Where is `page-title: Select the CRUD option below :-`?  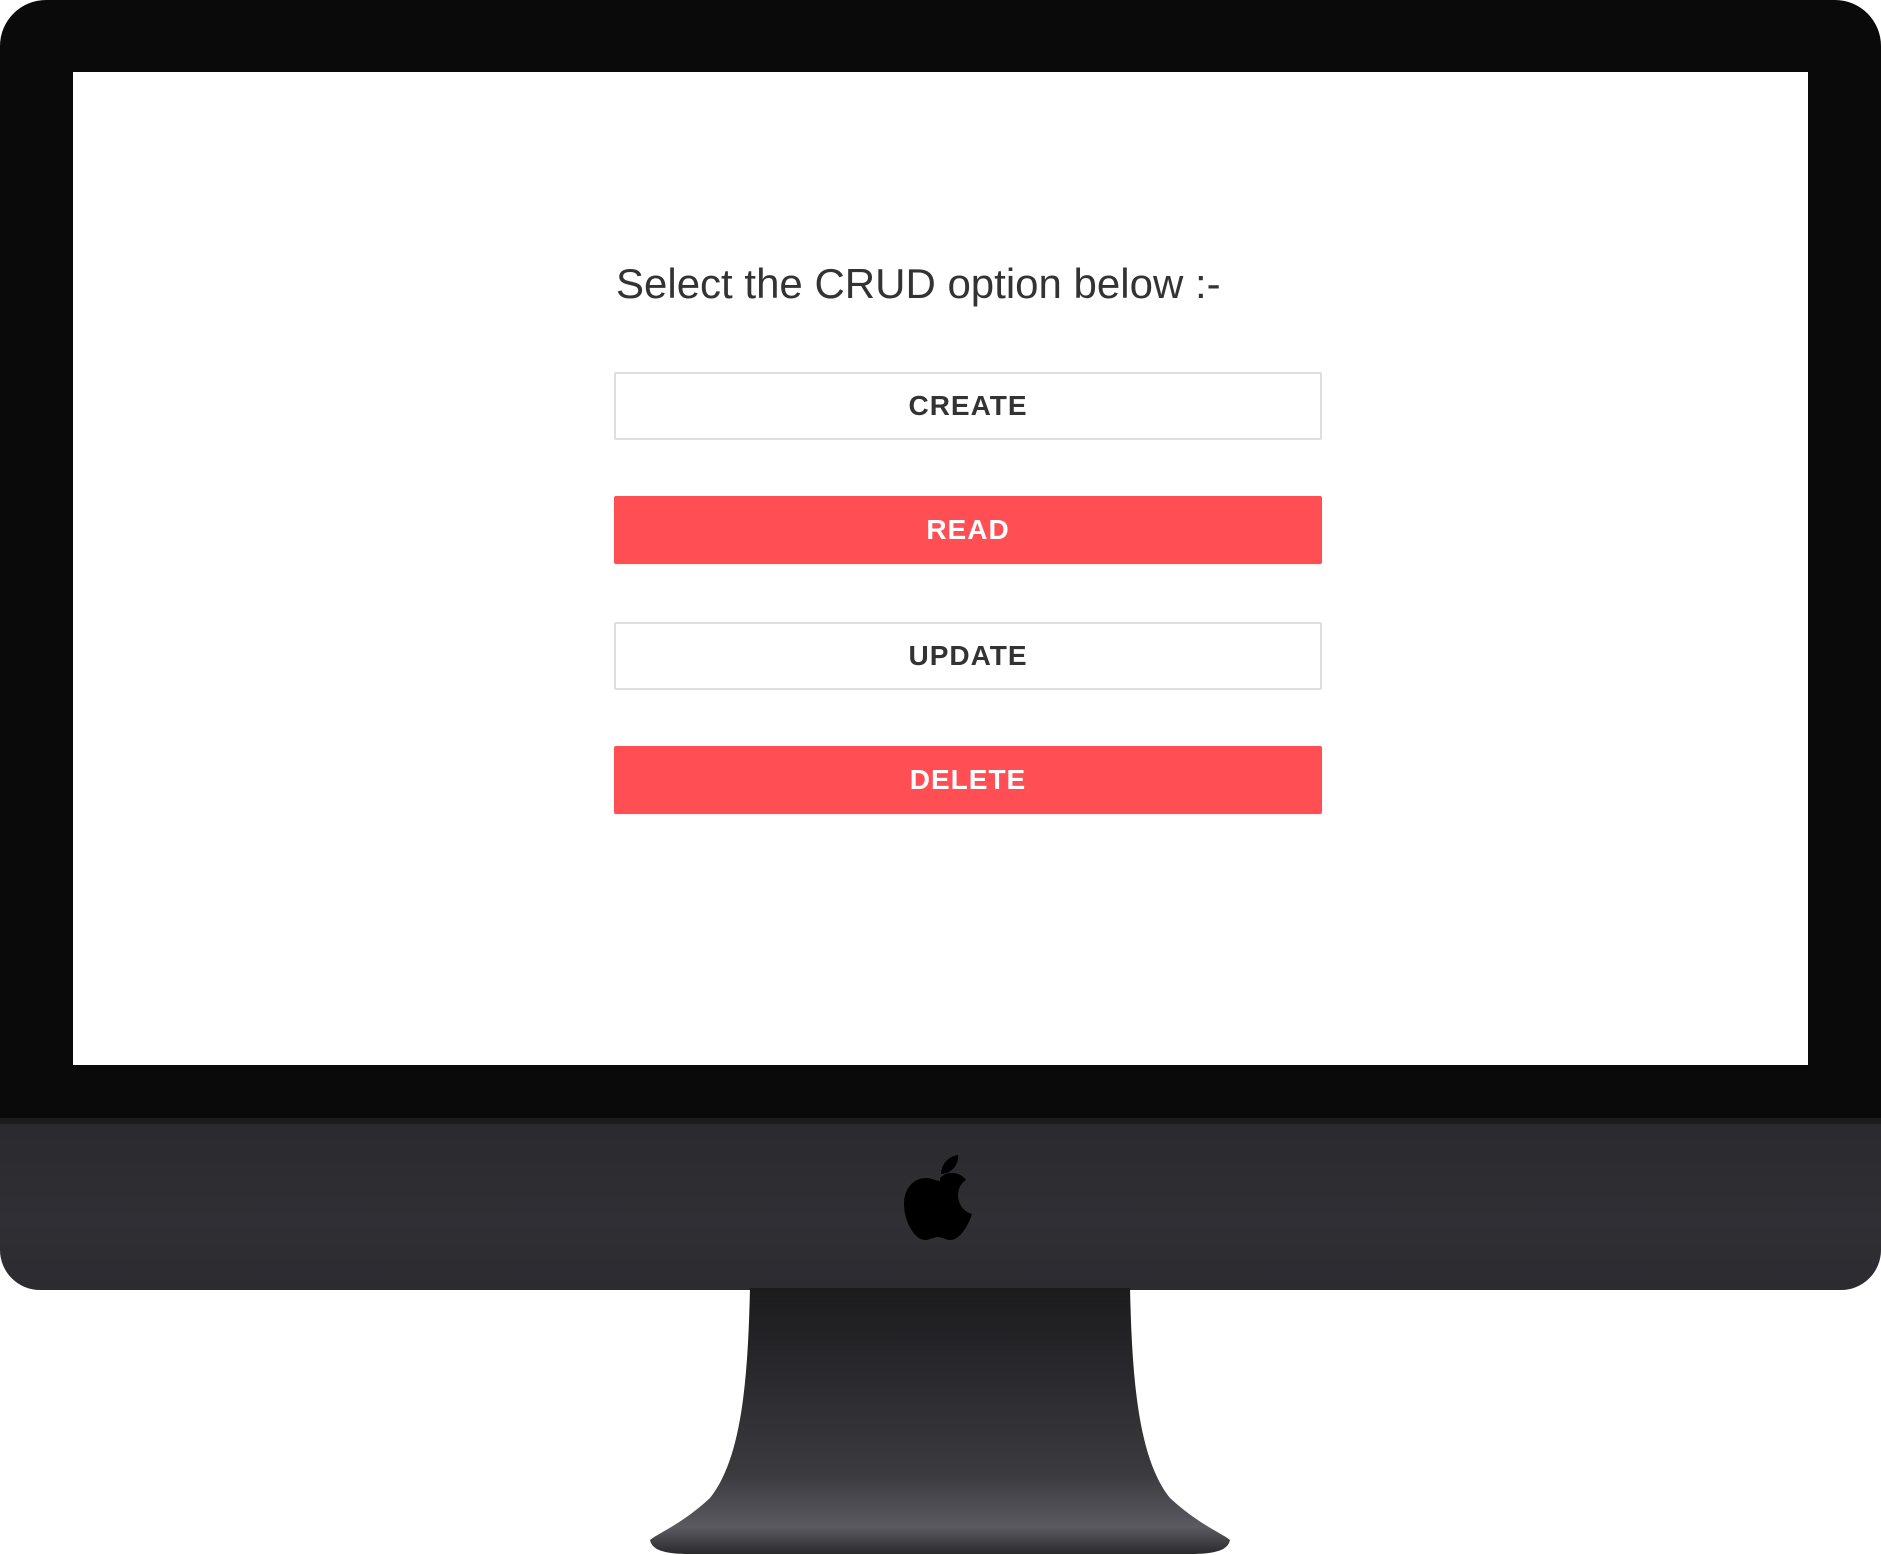
page-title: Select the CRUD option below :- is located at coordinates (918, 283).